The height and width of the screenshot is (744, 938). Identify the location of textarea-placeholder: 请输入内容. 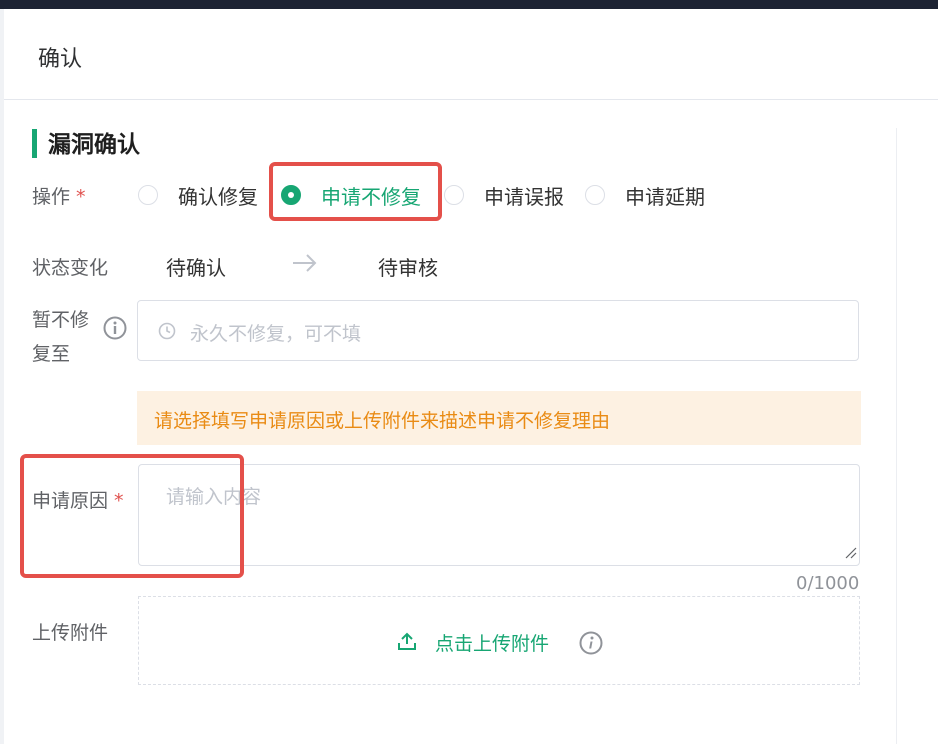
(214, 497).